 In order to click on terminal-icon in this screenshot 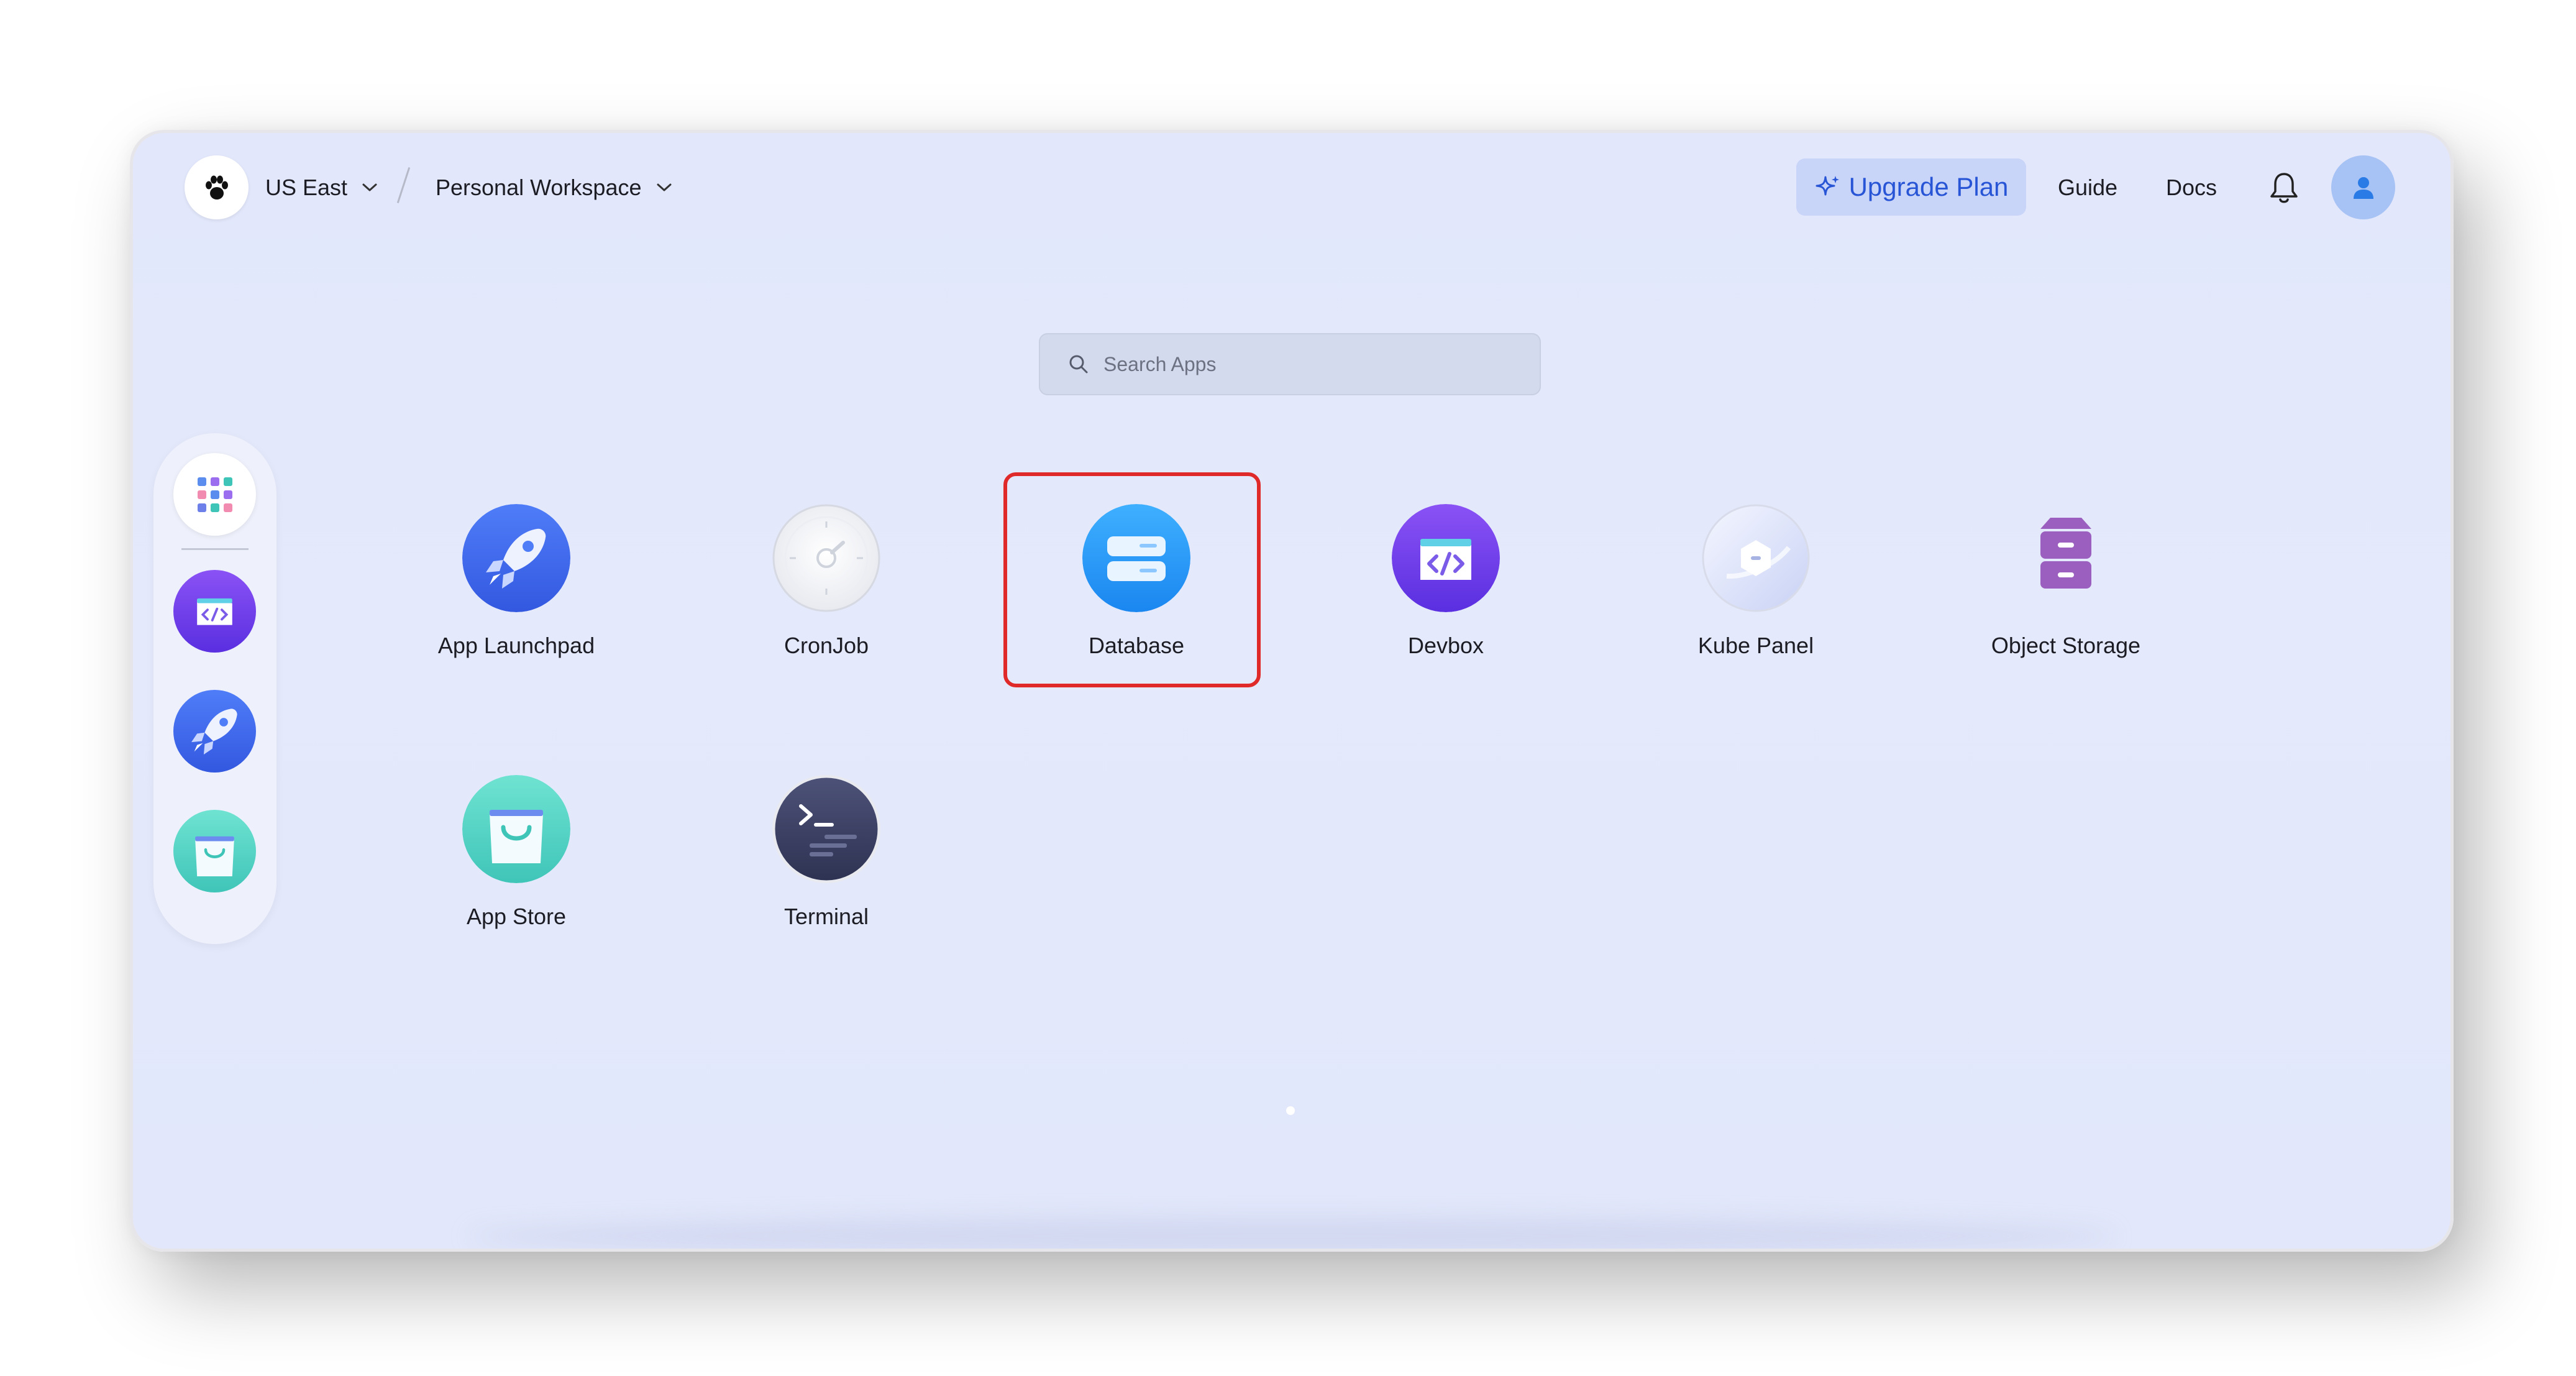, I will do `click(826, 829)`.